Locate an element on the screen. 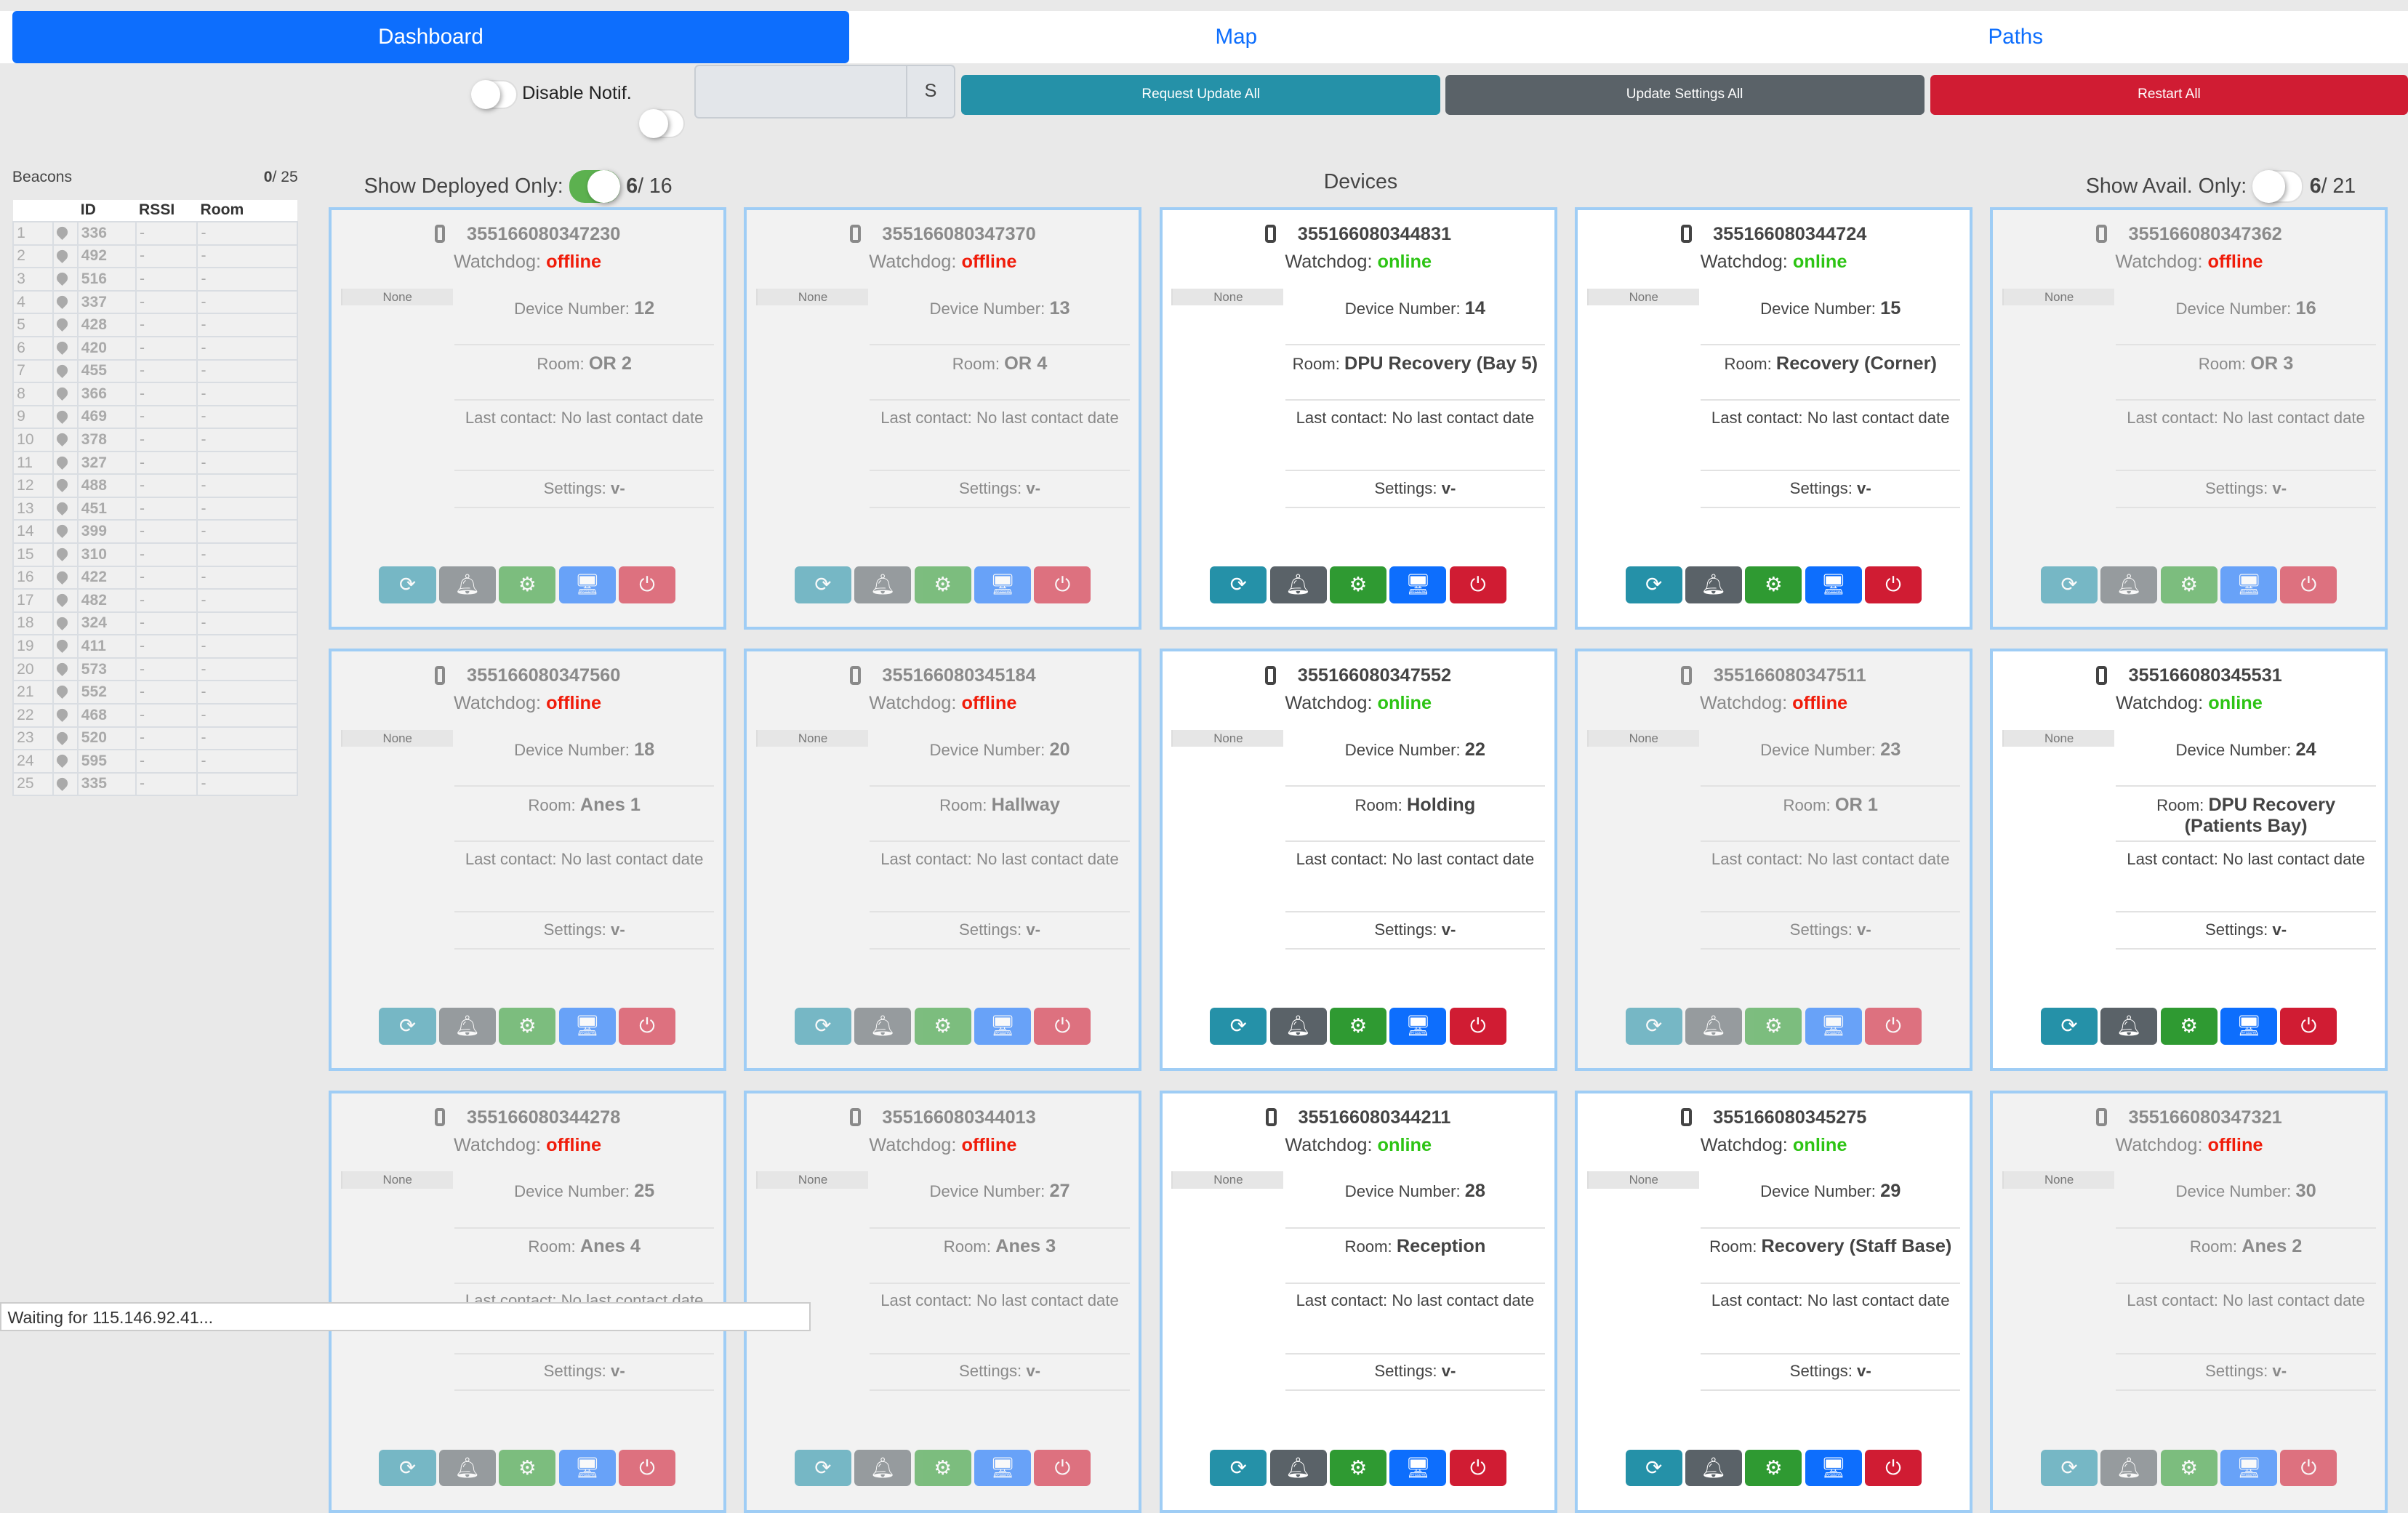 The height and width of the screenshot is (1513, 2408). beacon-row: 13 451- - is located at coordinates (155, 508).